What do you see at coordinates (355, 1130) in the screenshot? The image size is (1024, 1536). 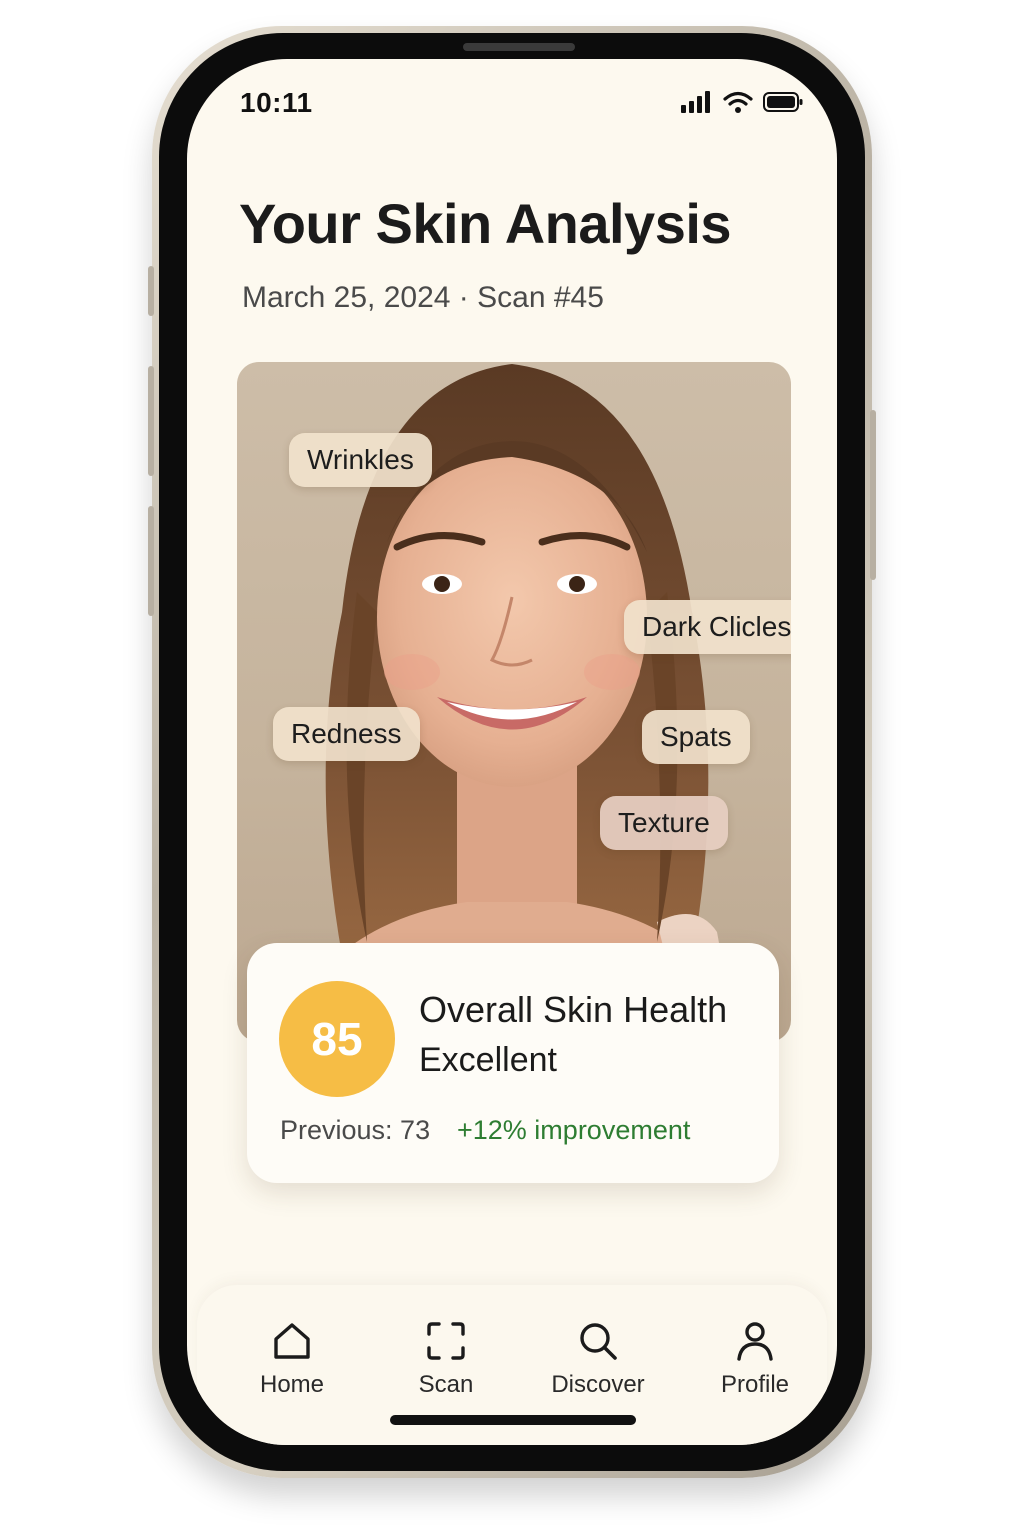 I see `previous-score: Previous: 73` at bounding box center [355, 1130].